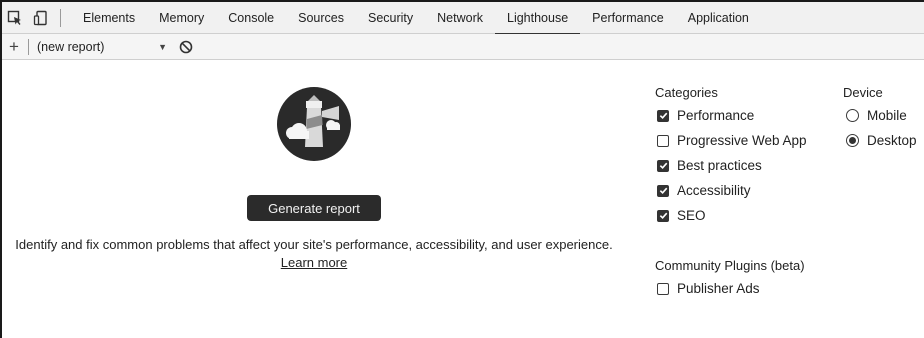 This screenshot has width=924, height=338. I want to click on device-mobile: Mobile, so click(876, 115).